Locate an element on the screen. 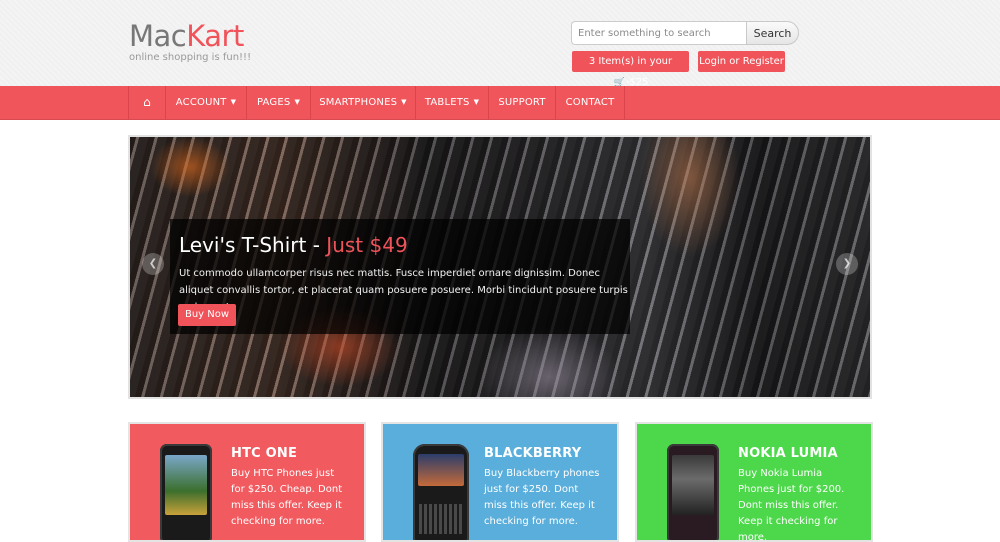 This screenshot has width=1000, height=542. chevron-left-icon: ❮ is located at coordinates (153, 264).